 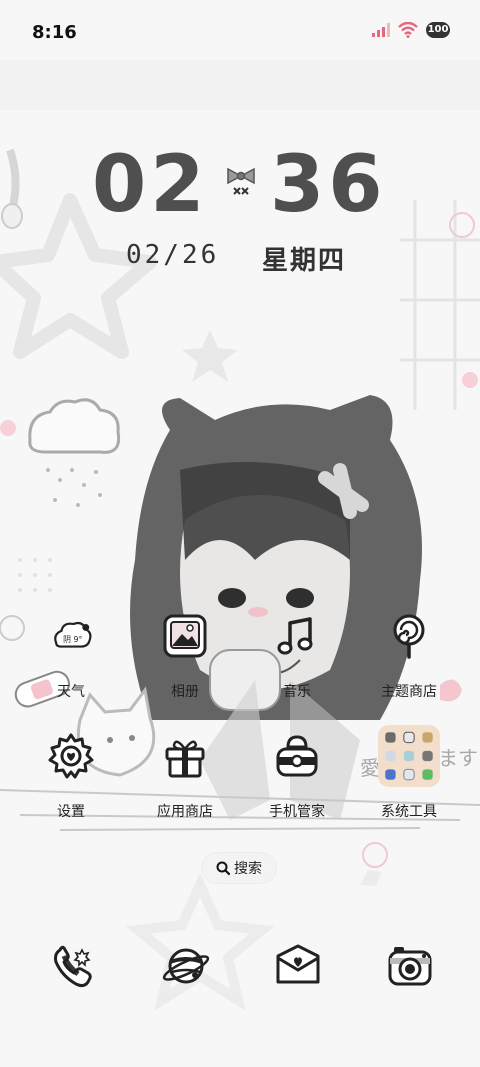 What do you see at coordinates (297, 783) in the screenshot?
I see `app-phone-manager: 手机管家` at bounding box center [297, 783].